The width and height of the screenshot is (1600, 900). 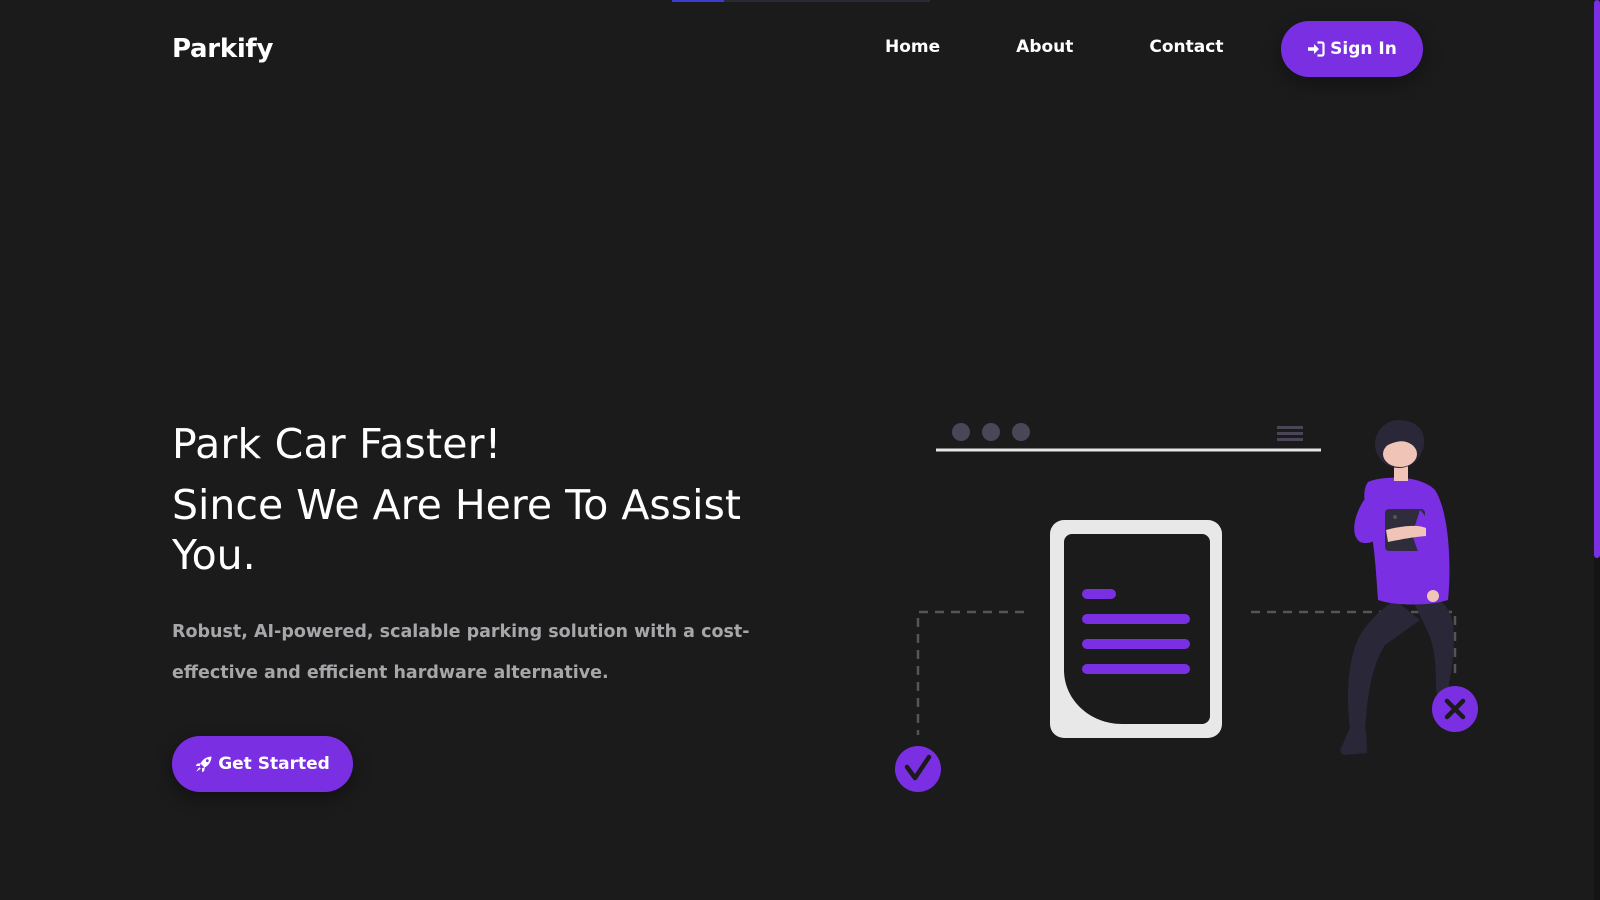 What do you see at coordinates (1363, 49) in the screenshot?
I see `sign-in-label: Sign In` at bounding box center [1363, 49].